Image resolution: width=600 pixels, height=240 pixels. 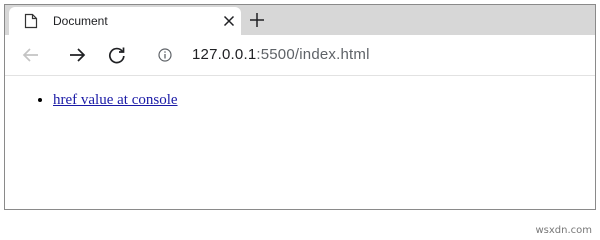 What do you see at coordinates (229, 21) in the screenshot?
I see `close-icon` at bounding box center [229, 21].